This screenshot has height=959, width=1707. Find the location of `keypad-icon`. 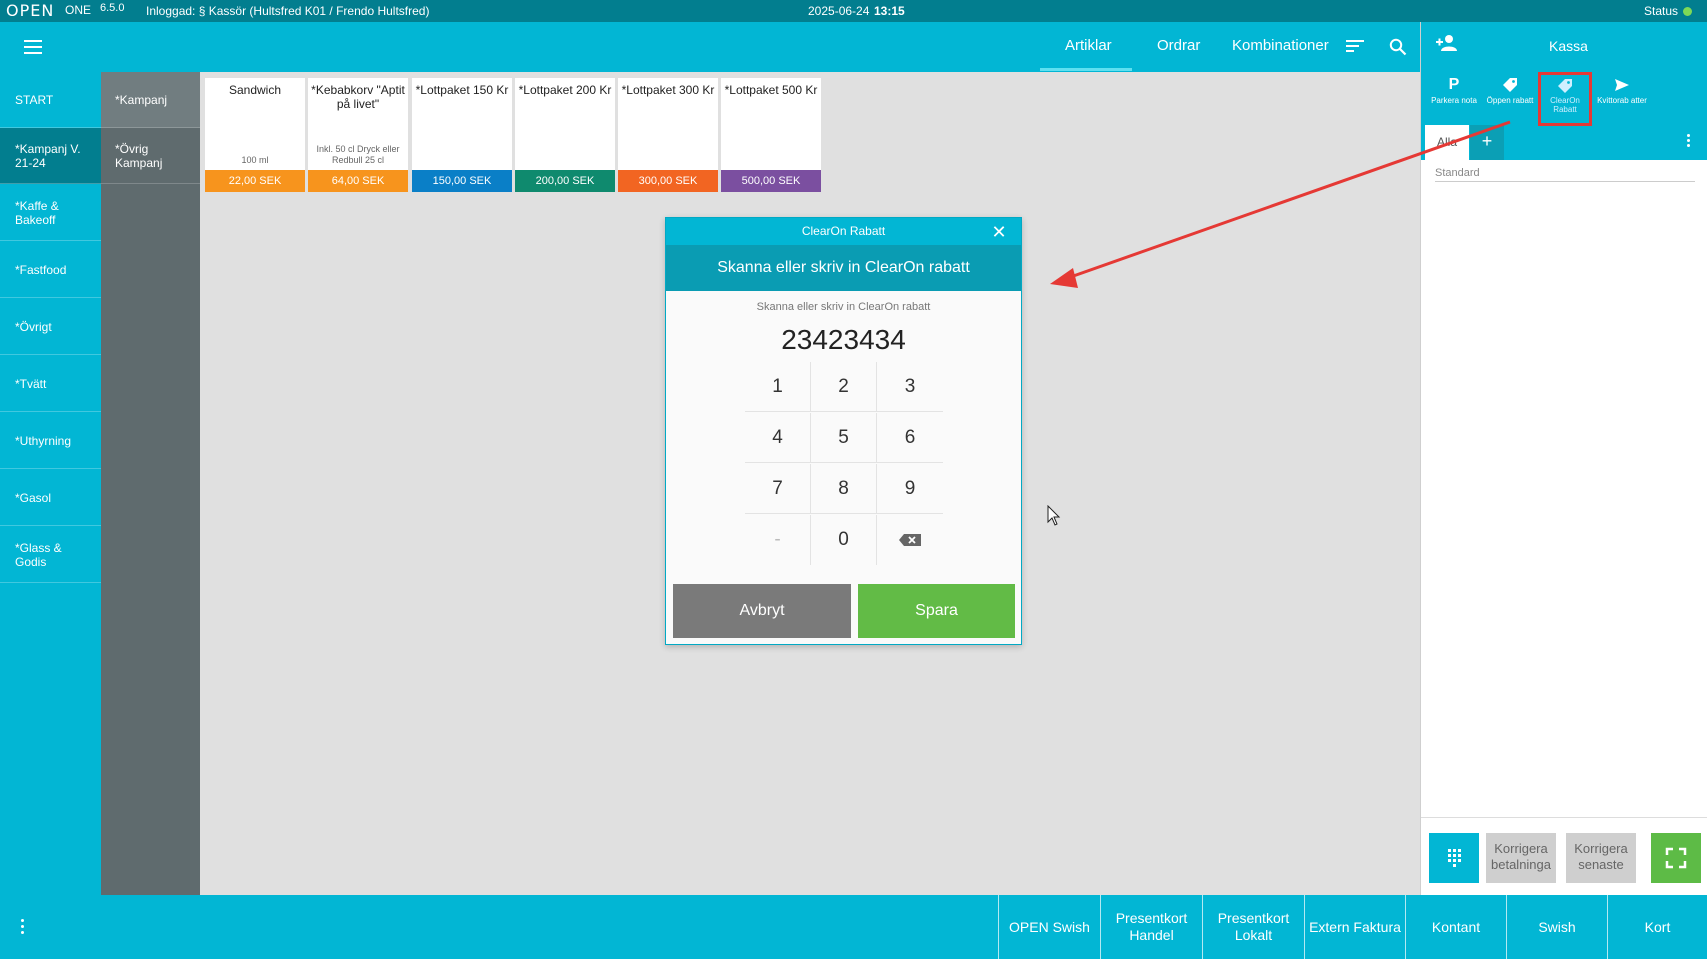

keypad-icon is located at coordinates (1454, 858).